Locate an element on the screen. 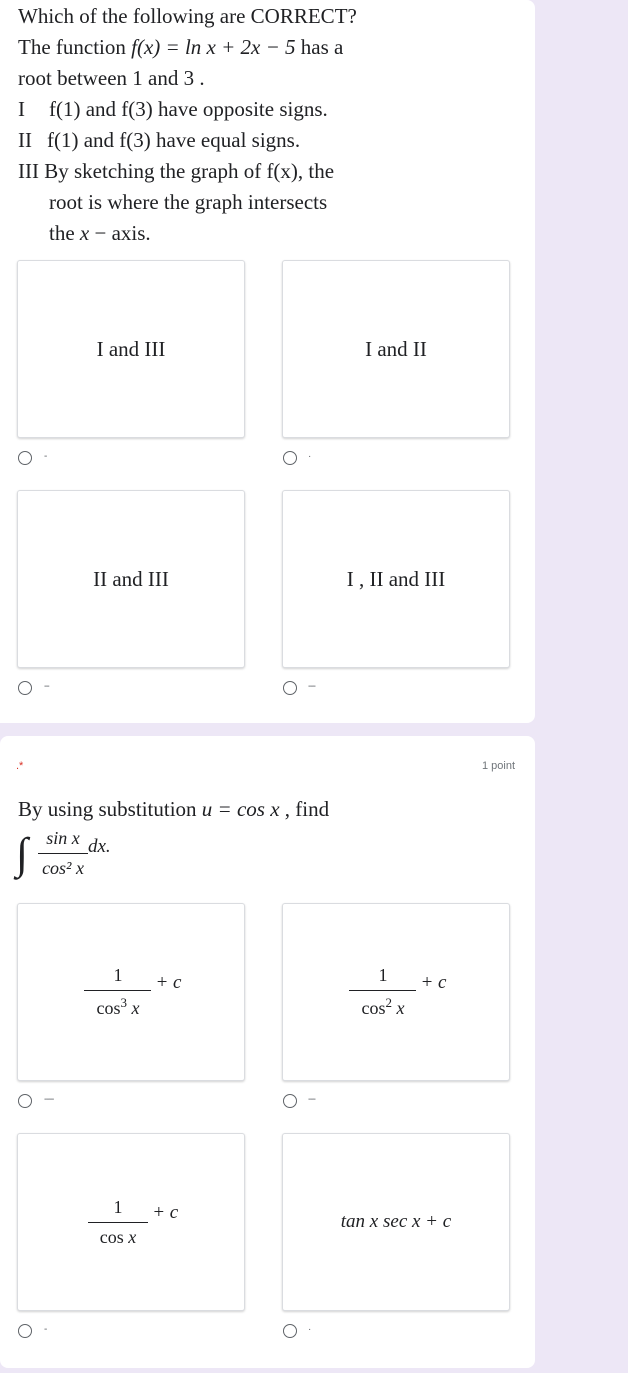 The width and height of the screenshot is (628, 1373). q1-option-3-box: II and III is located at coordinates (131, 579).